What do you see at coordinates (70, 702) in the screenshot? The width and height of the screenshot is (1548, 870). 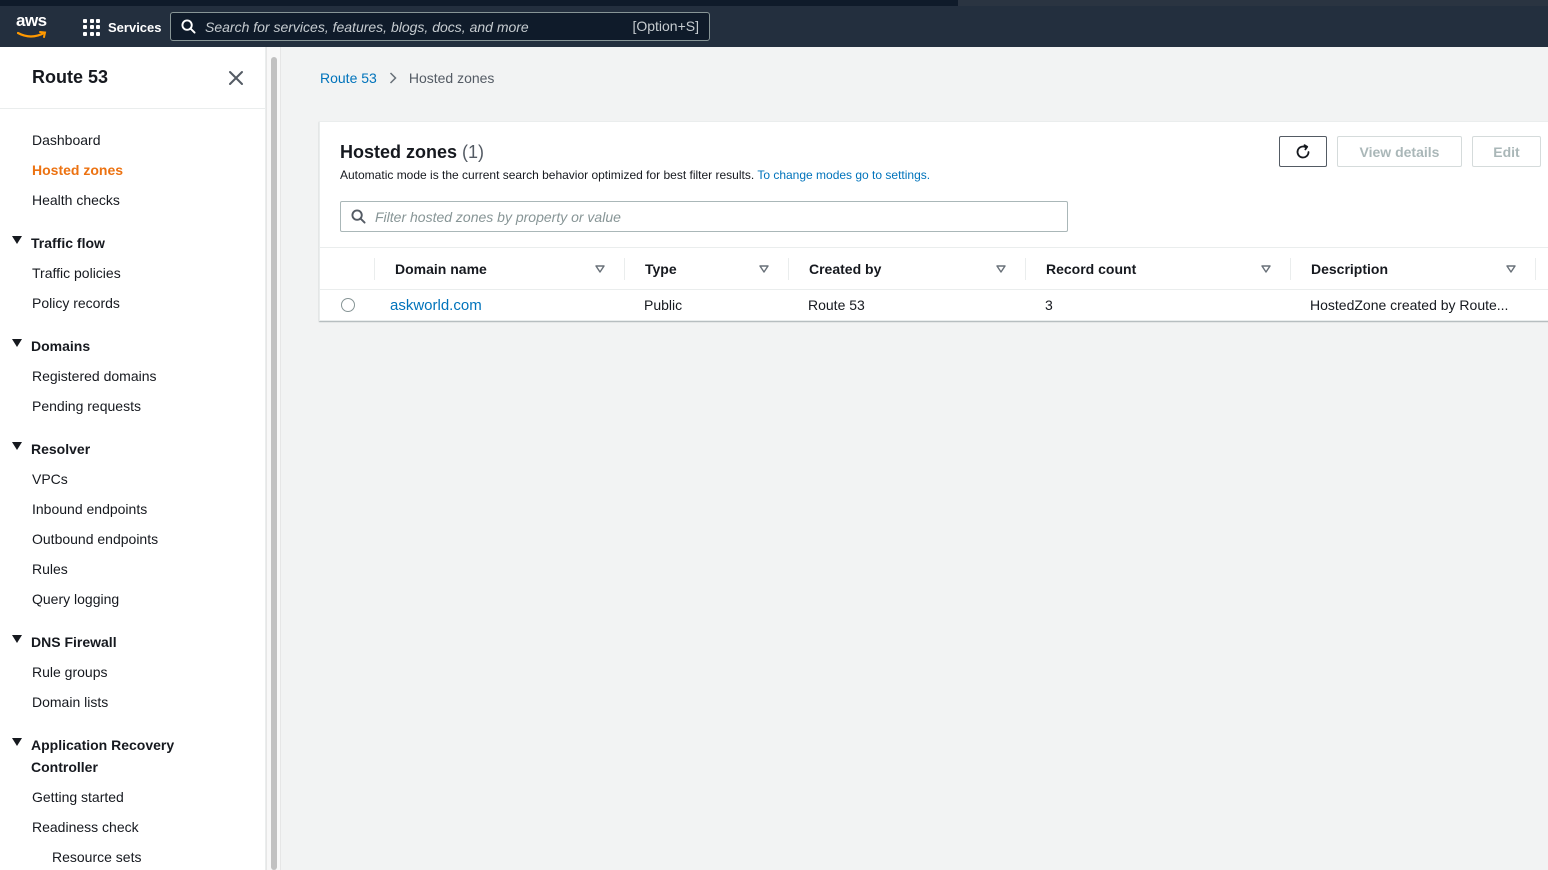 I see `sidebar-item-domain-lists: Domain lists` at bounding box center [70, 702].